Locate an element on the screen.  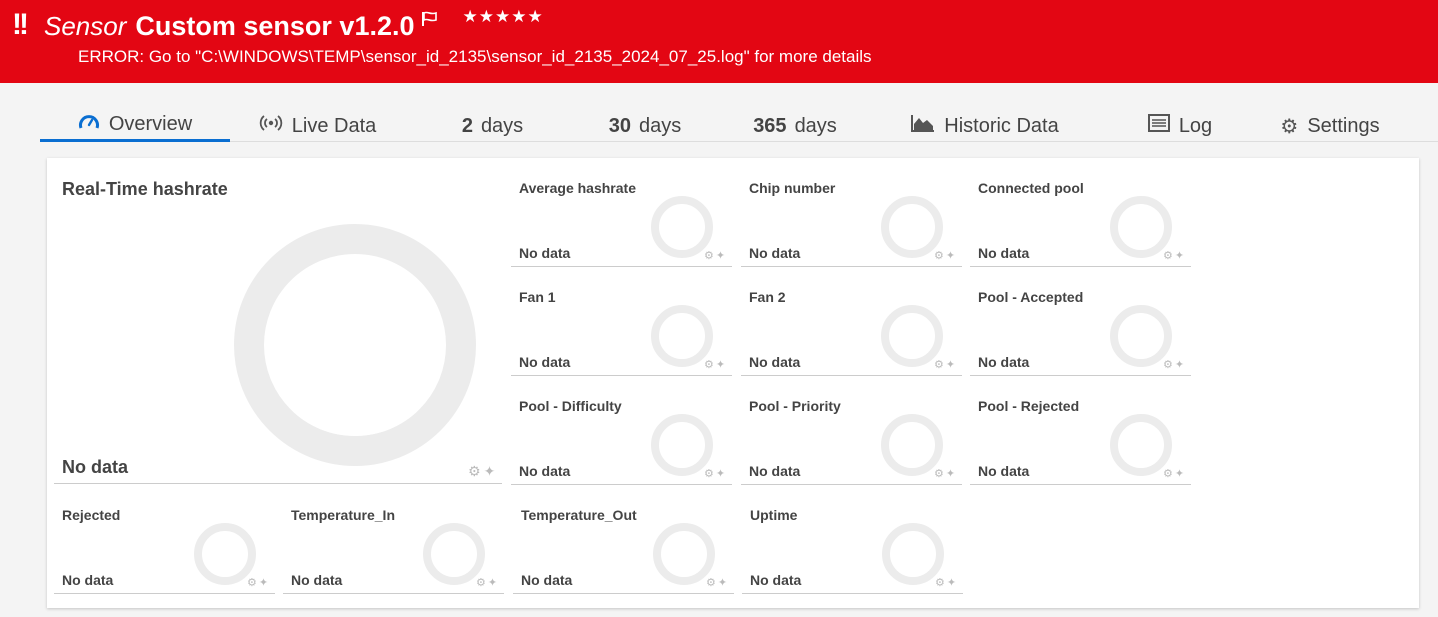
gauge-card: Fan 2 No data ⚙✦ is located at coordinates (851, 321).